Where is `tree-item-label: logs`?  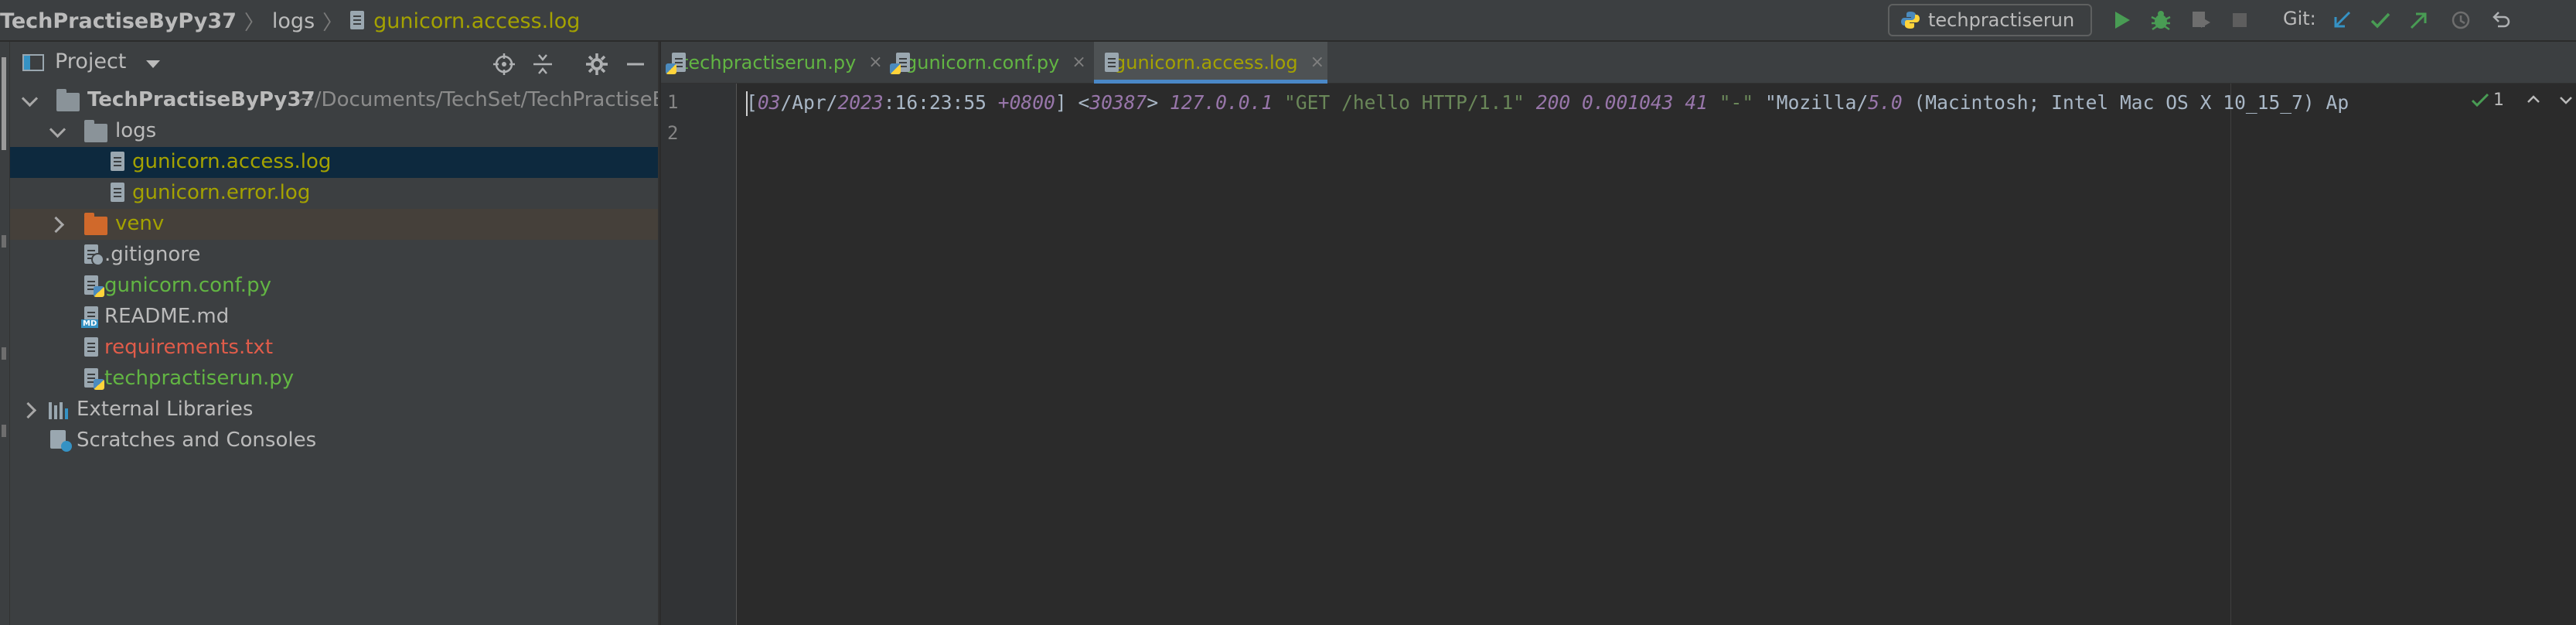
tree-item-label: logs is located at coordinates (136, 130).